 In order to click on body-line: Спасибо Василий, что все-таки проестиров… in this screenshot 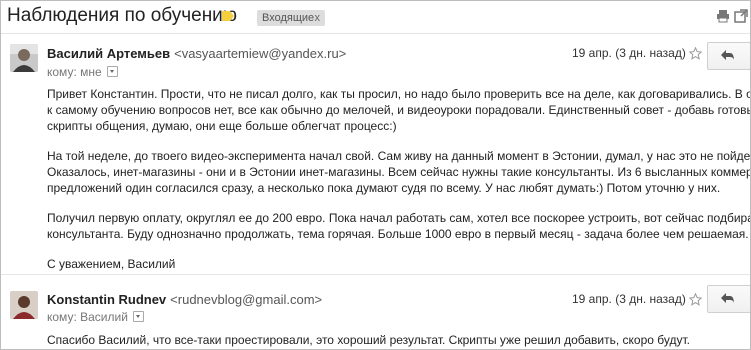, I will do `click(369, 340)`.